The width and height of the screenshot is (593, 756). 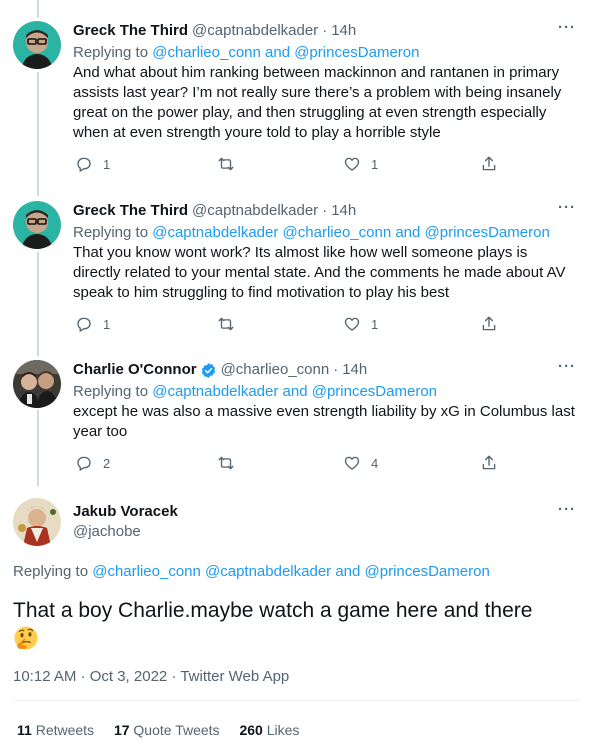 I want to click on reply-count: 2, so click(x=107, y=463).